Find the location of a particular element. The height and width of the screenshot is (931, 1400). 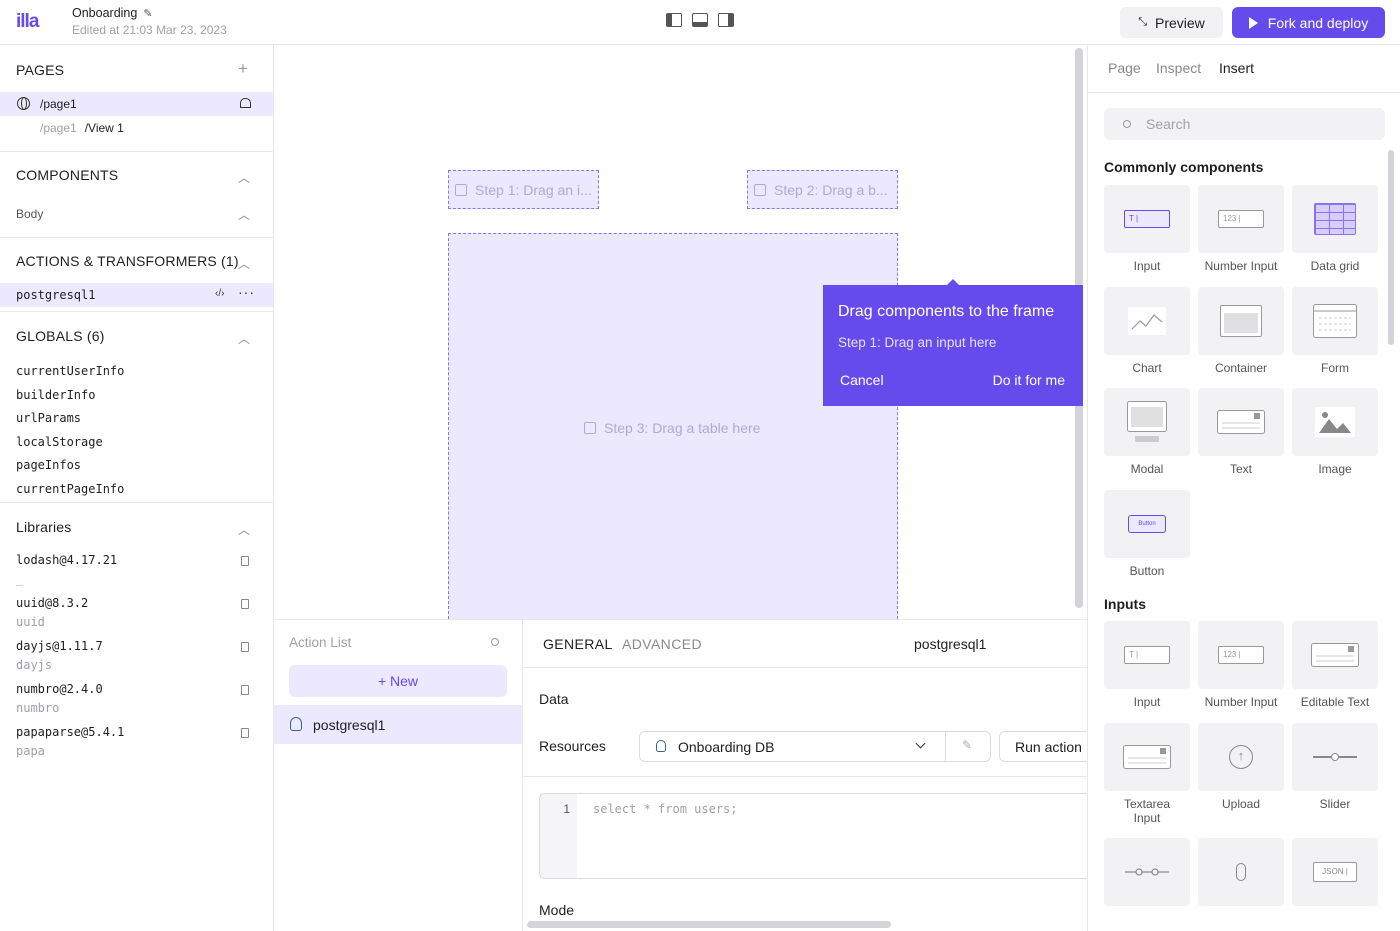

home-icon is located at coordinates (245, 103).